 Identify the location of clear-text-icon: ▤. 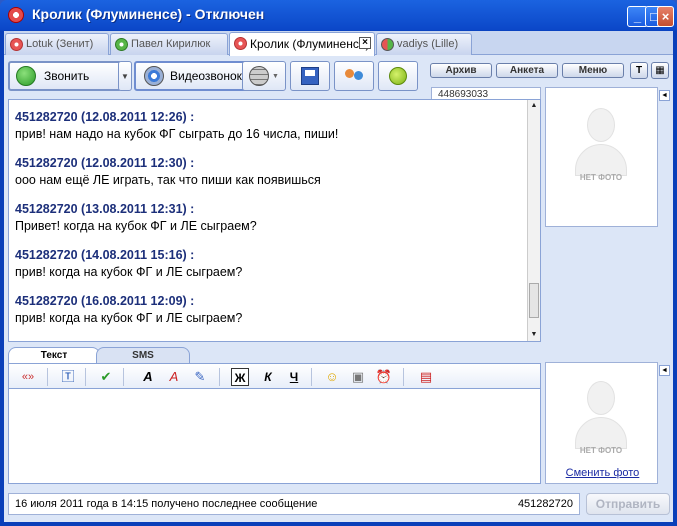
(426, 377).